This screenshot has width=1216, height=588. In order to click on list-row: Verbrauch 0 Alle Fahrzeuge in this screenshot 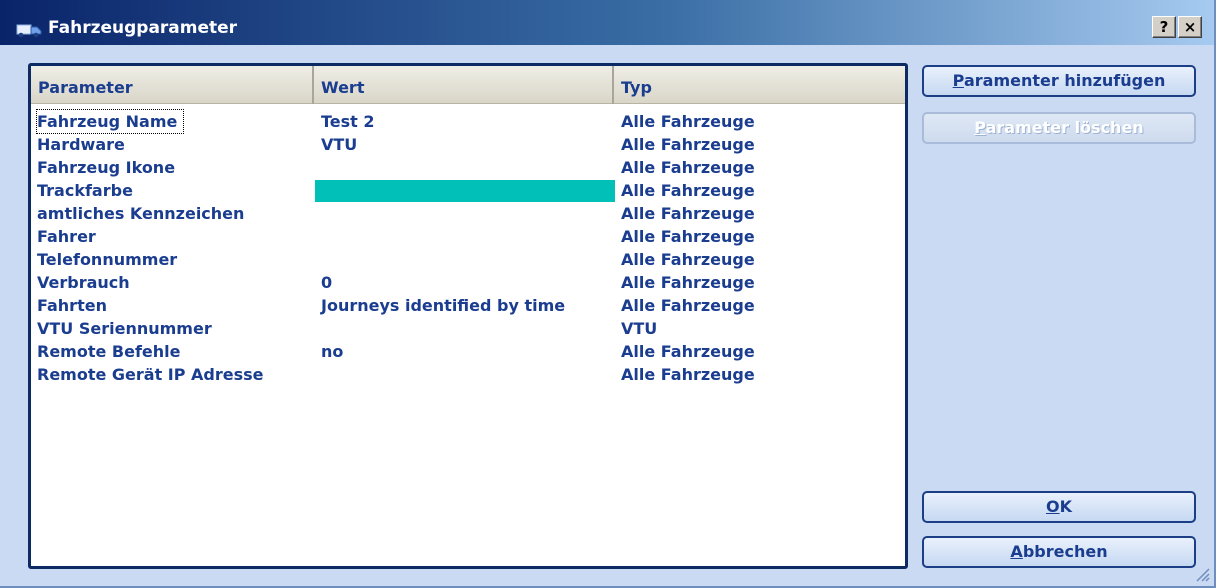, I will do `click(468, 282)`.